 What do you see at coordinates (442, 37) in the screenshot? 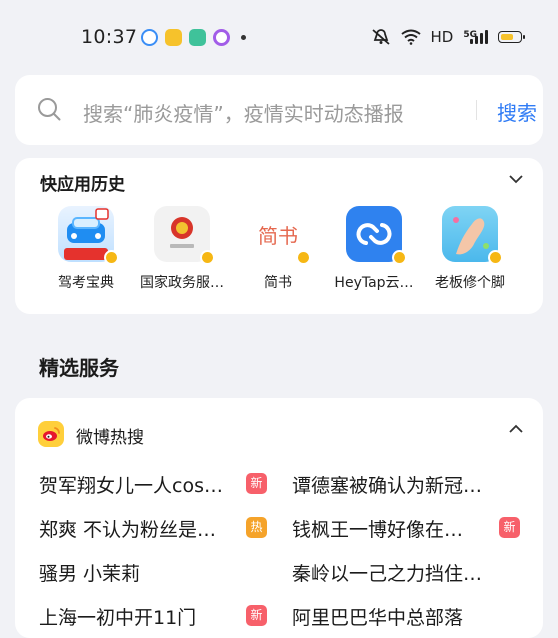
I see `network-label: HD` at bounding box center [442, 37].